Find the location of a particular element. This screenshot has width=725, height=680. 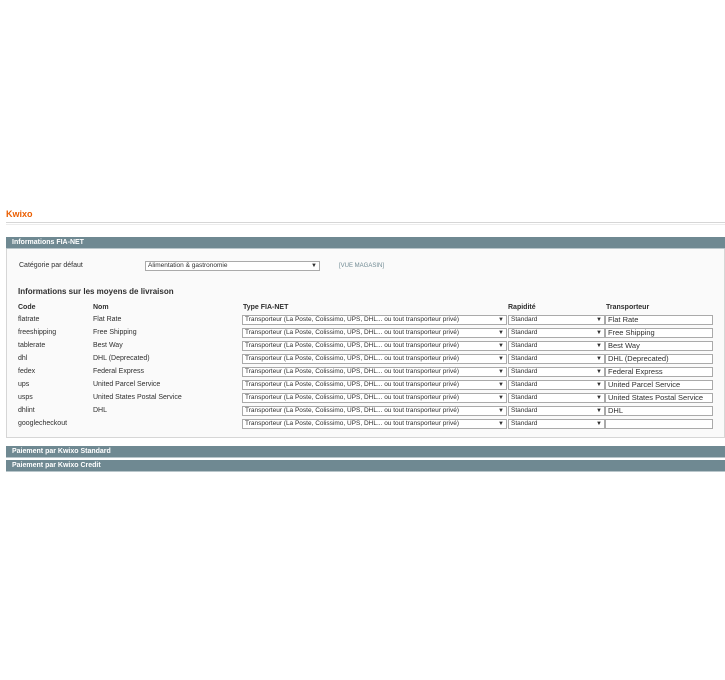

shipping-name: DHL is located at coordinates (100, 410).